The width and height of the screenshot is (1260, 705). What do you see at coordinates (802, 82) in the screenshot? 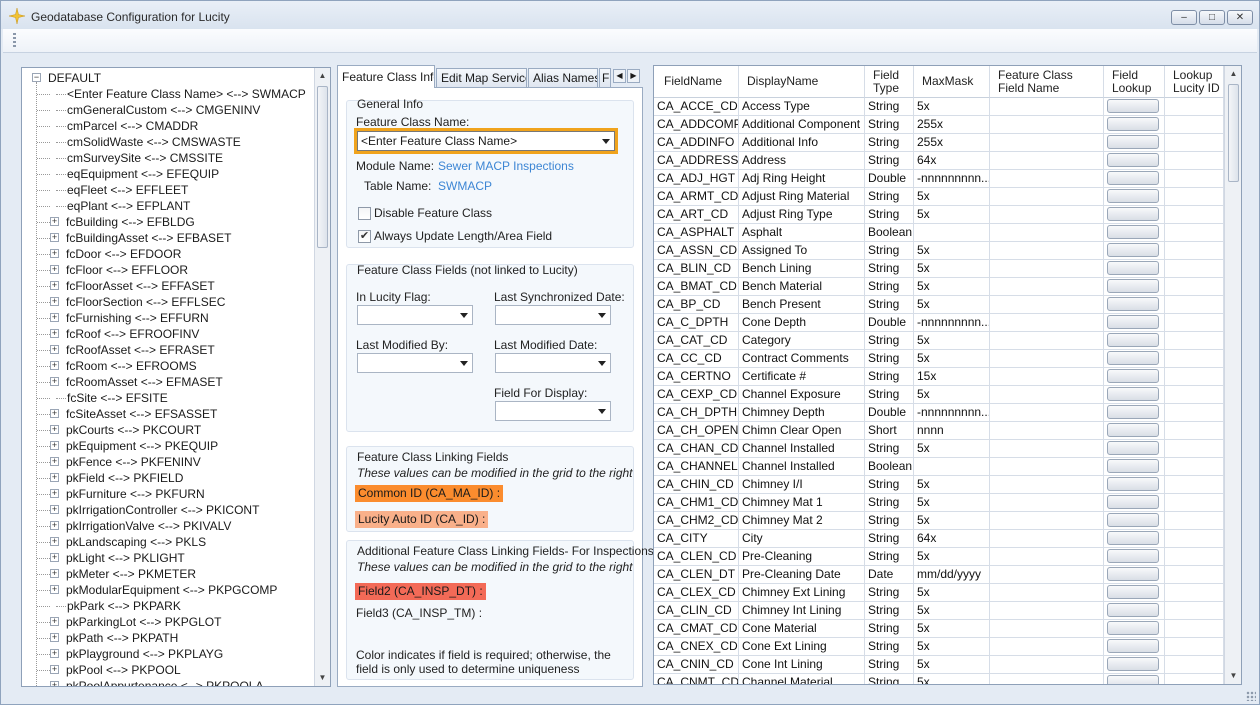
I see `grid-column-header: DisplayName` at bounding box center [802, 82].